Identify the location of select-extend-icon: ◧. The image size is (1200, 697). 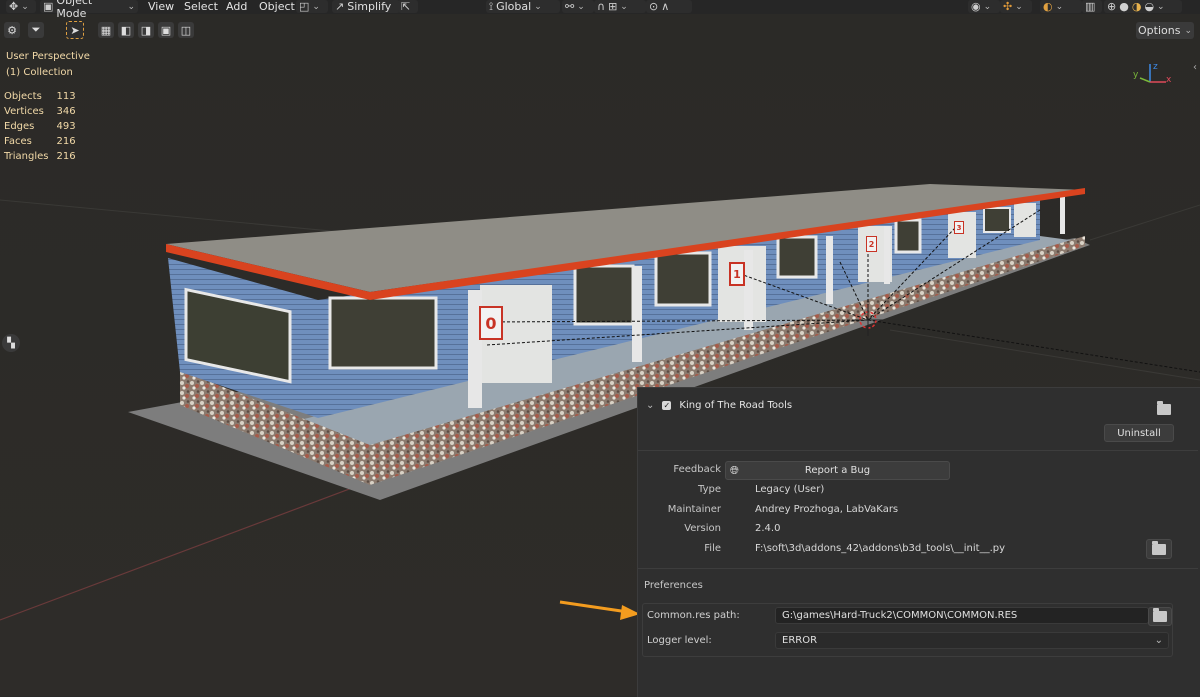
(126, 30).